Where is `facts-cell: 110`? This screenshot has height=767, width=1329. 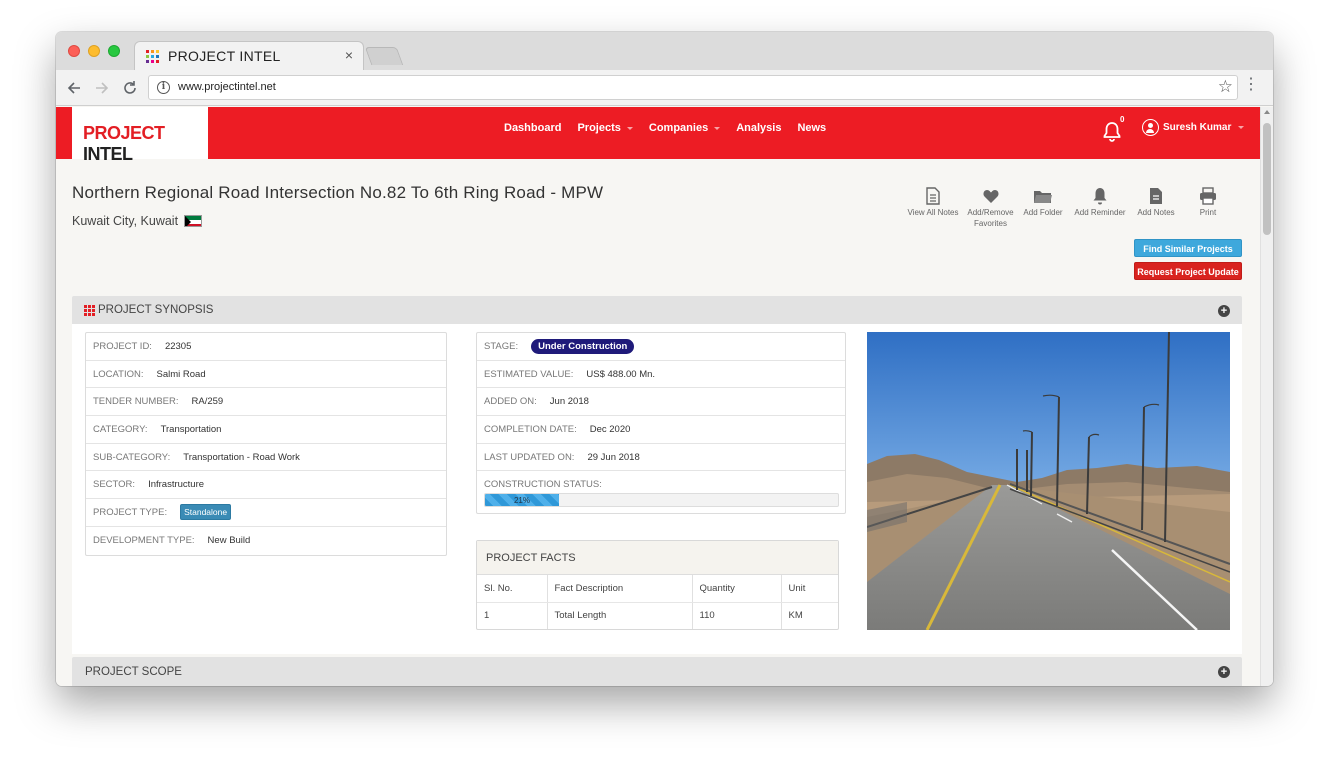 facts-cell: 110 is located at coordinates (737, 615).